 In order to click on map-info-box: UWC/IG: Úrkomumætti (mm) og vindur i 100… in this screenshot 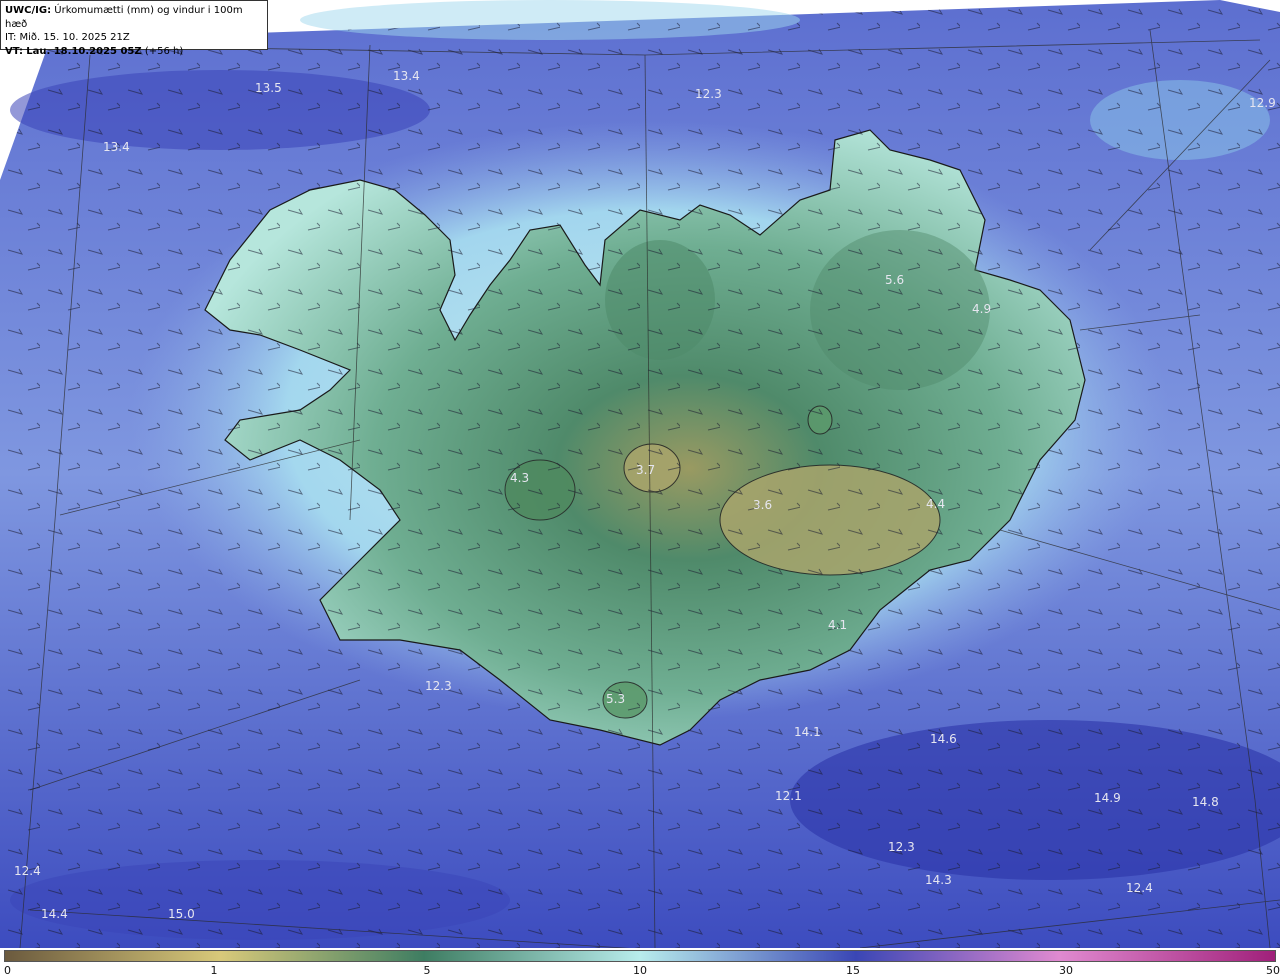, I will do `click(134, 28)`.